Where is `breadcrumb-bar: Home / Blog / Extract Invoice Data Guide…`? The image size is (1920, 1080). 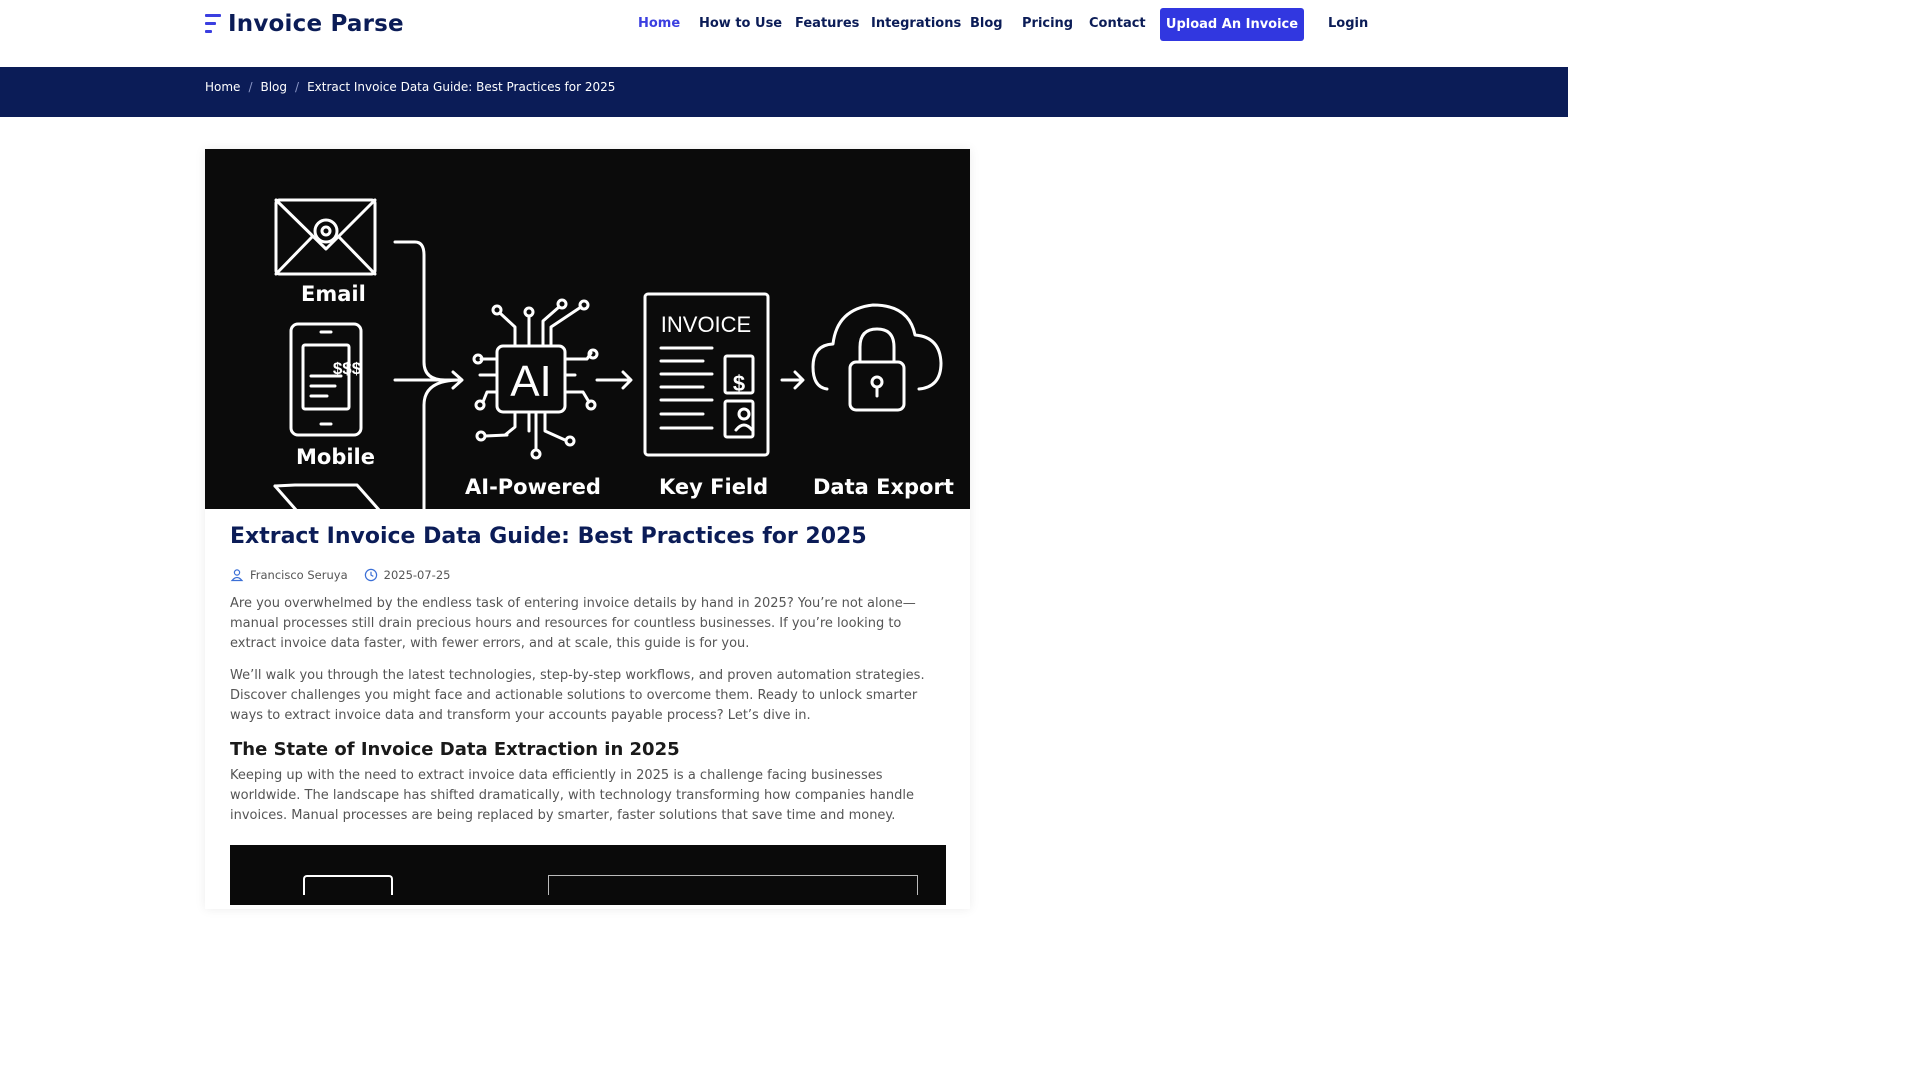
breadcrumb-bar: Home / Blog / Extract Invoice Data Guide… is located at coordinates (784, 92).